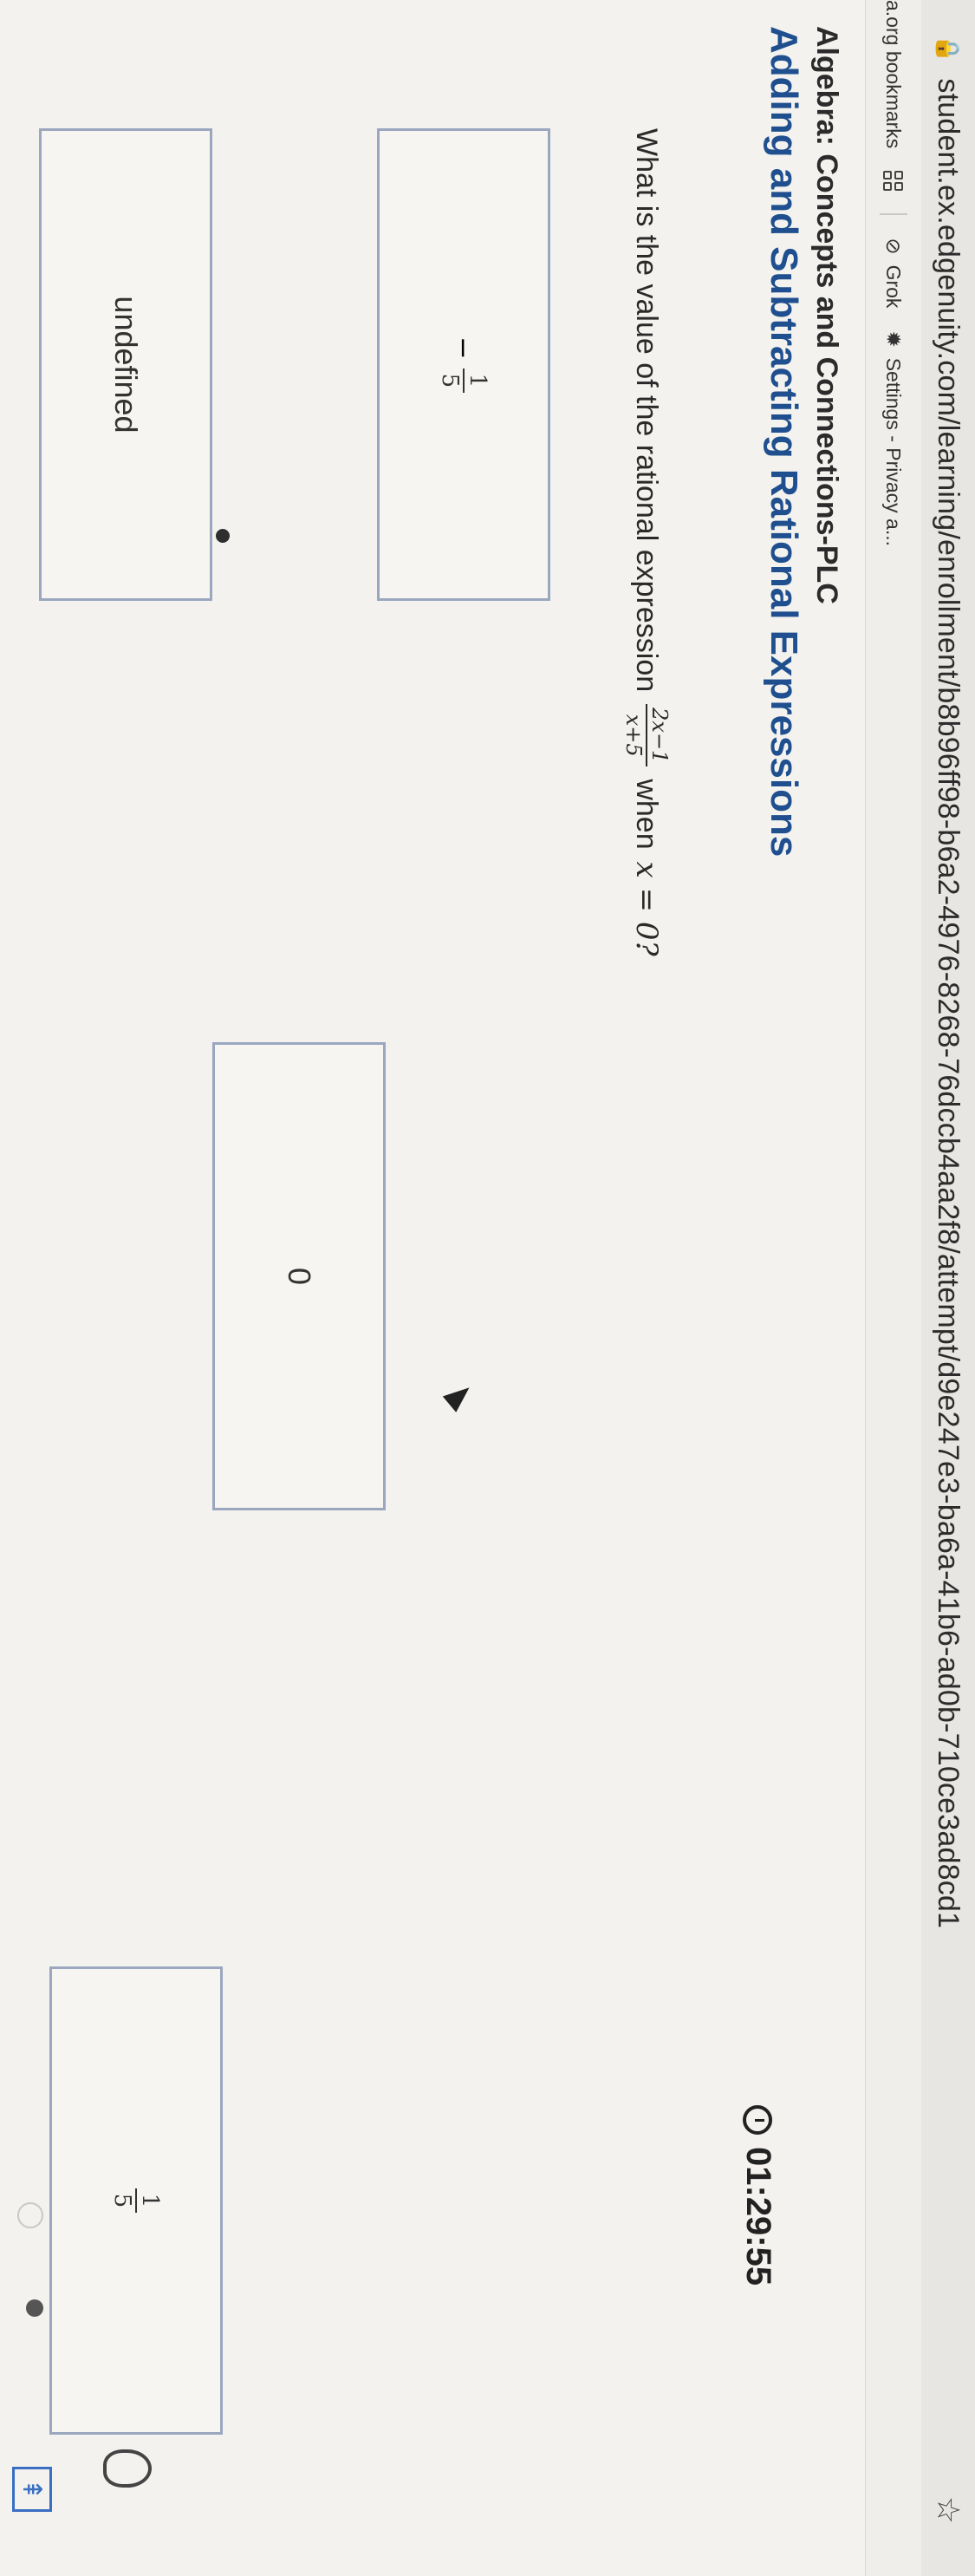  What do you see at coordinates (758, 2120) in the screenshot?
I see `clock-icon` at bounding box center [758, 2120].